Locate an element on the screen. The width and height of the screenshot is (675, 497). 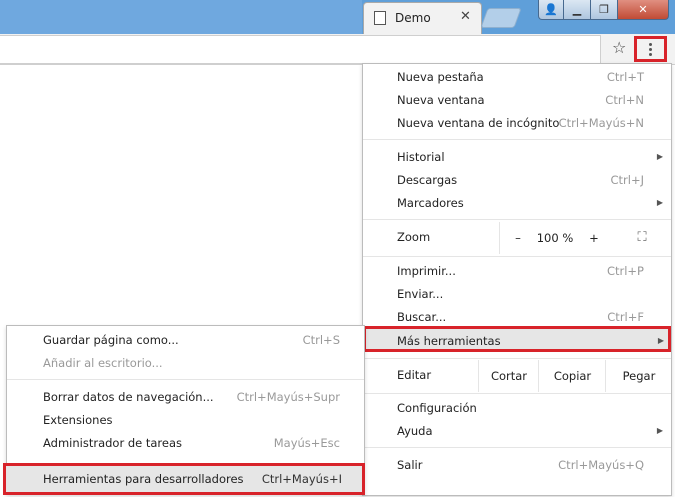
menu-item-label: Más herramientas is located at coordinates (449, 341).